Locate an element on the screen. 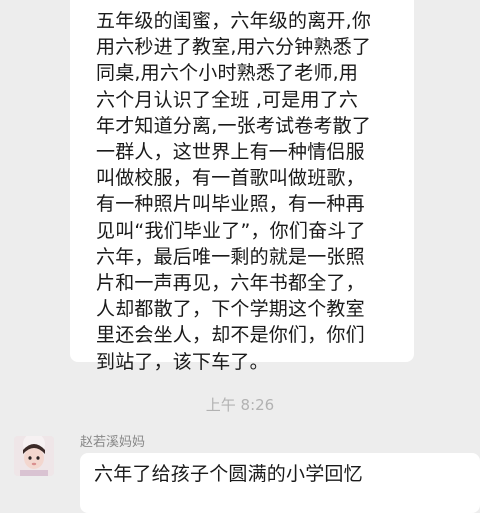 Image resolution: width=480 pixels, height=513 pixels. message-line: 一群人，这世界上有一种情侣服 is located at coordinates (230, 152).